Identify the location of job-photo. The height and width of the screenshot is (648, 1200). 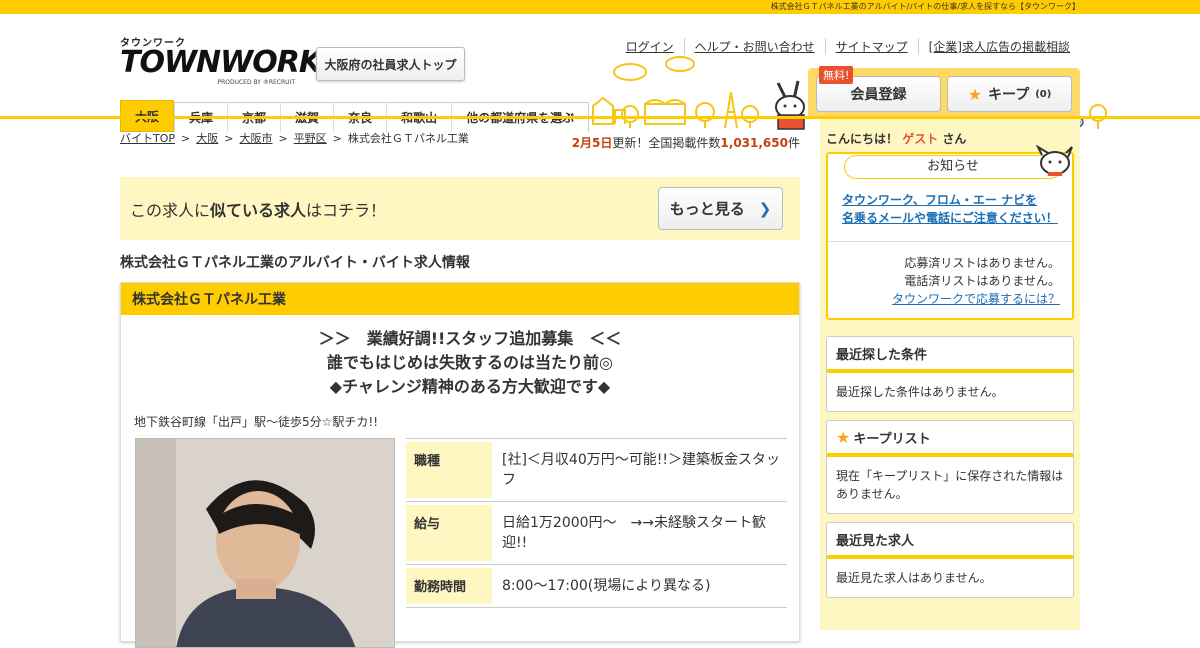
(265, 543).